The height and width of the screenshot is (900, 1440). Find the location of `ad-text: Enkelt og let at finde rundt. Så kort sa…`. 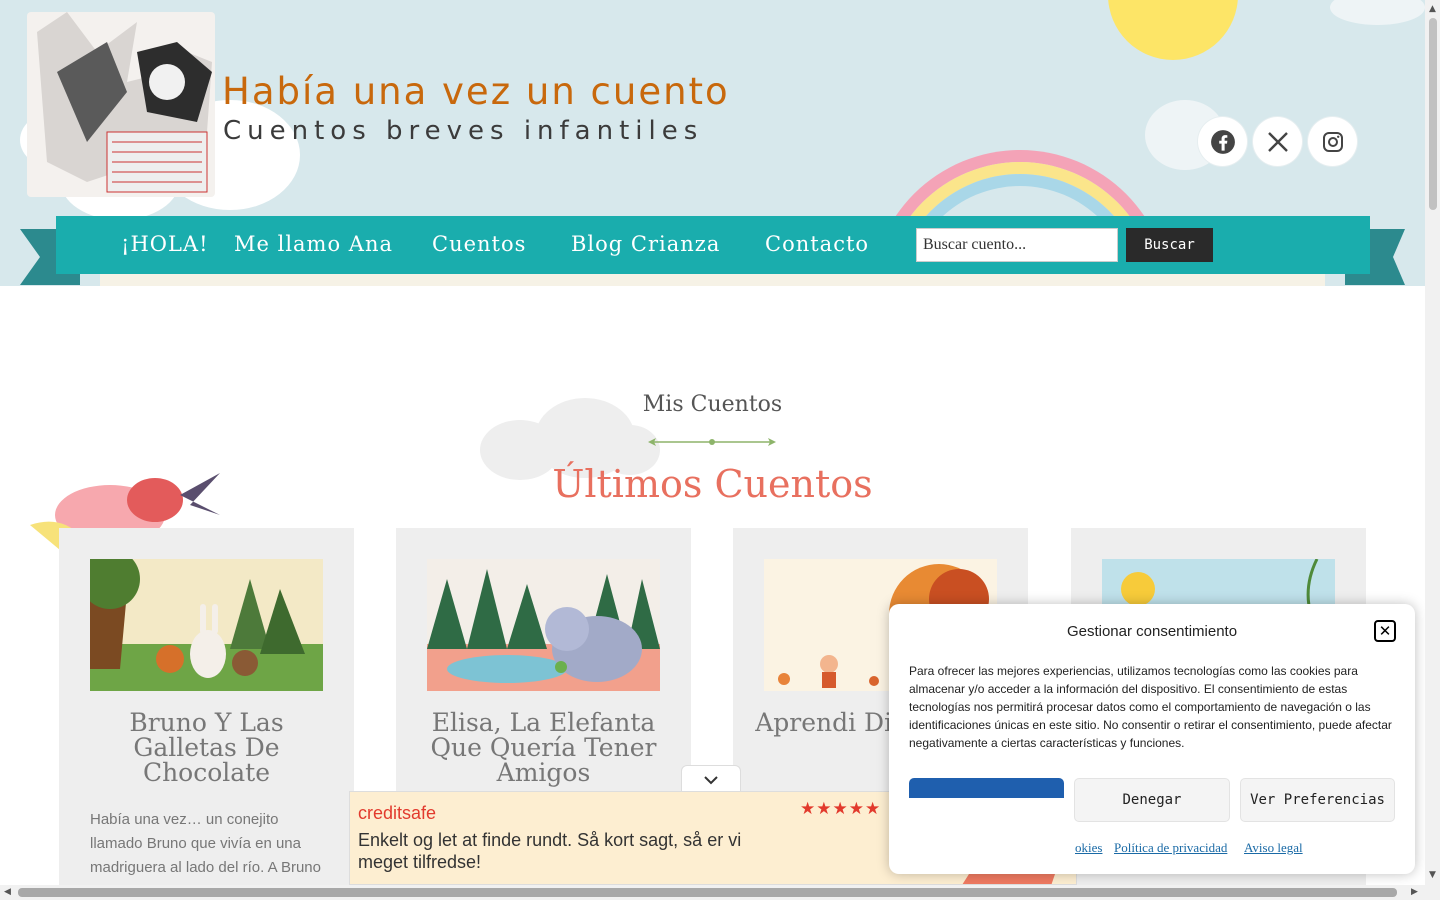

ad-text: Enkelt og let at finde rundt. Så kort sa… is located at coordinates (550, 851).